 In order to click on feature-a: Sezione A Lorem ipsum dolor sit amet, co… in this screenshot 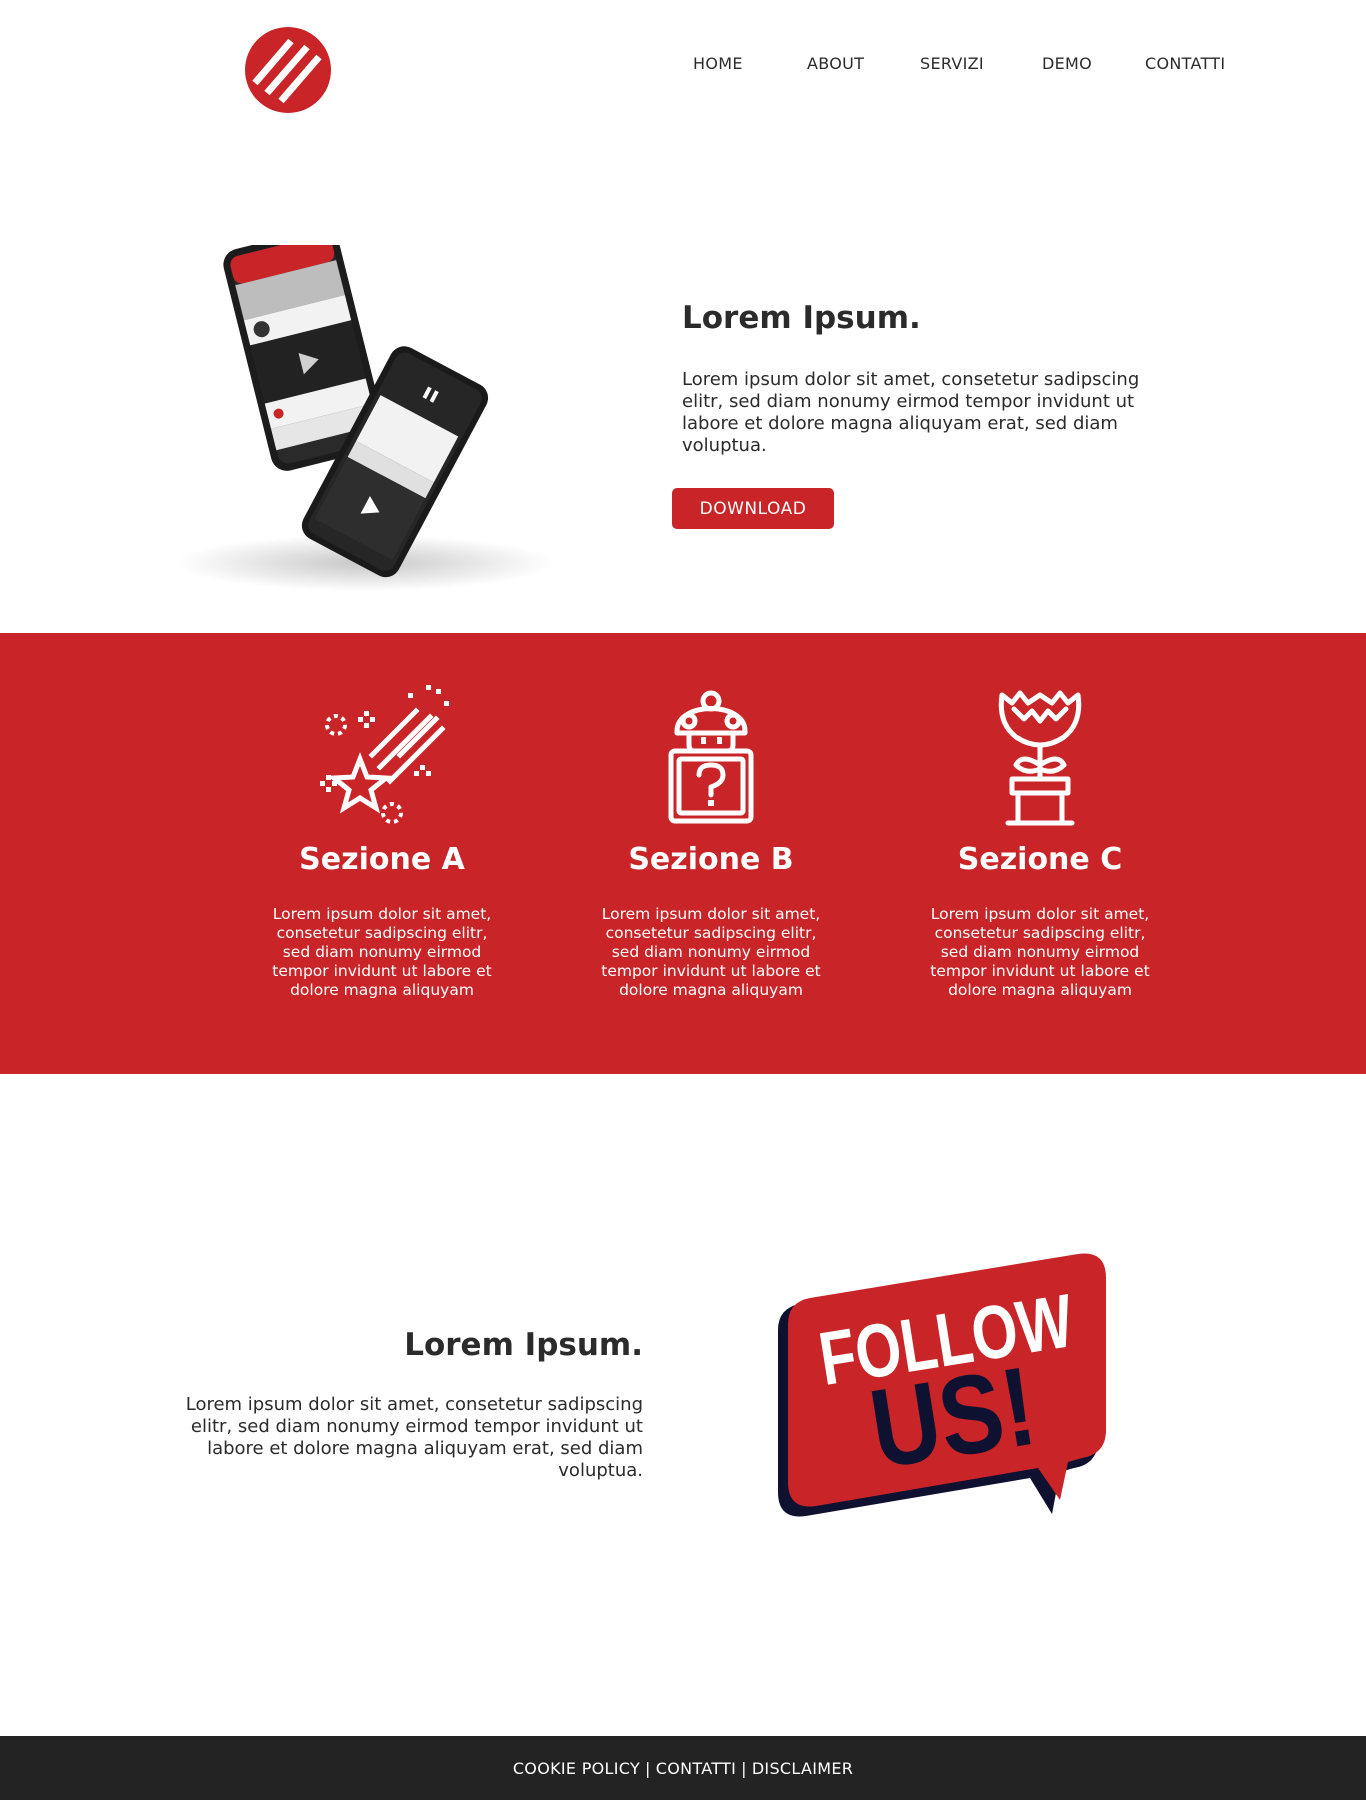, I will do `click(382, 853)`.